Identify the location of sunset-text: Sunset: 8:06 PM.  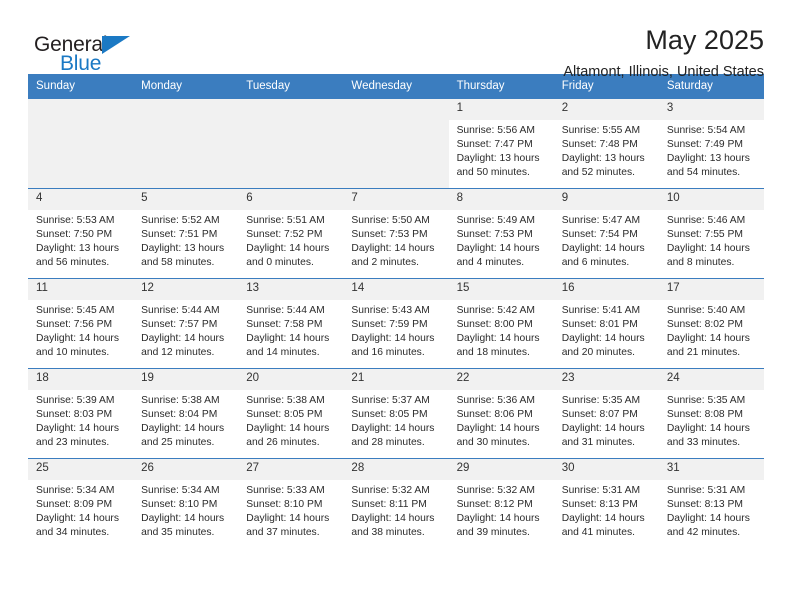
(494, 414).